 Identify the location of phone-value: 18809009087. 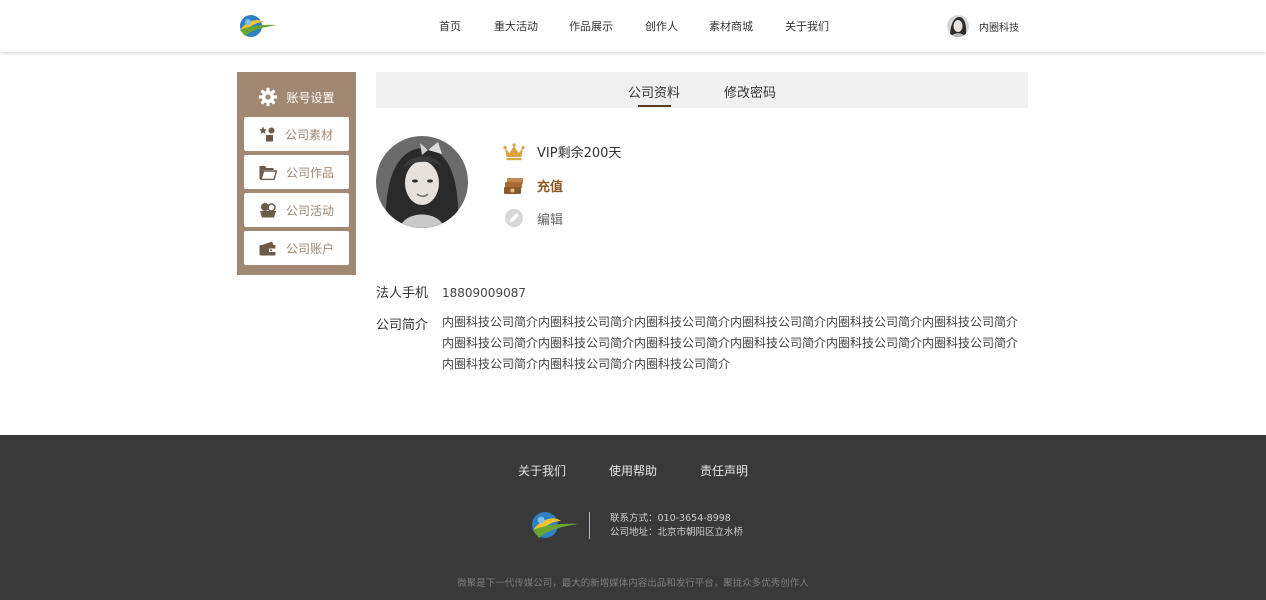
(484, 293).